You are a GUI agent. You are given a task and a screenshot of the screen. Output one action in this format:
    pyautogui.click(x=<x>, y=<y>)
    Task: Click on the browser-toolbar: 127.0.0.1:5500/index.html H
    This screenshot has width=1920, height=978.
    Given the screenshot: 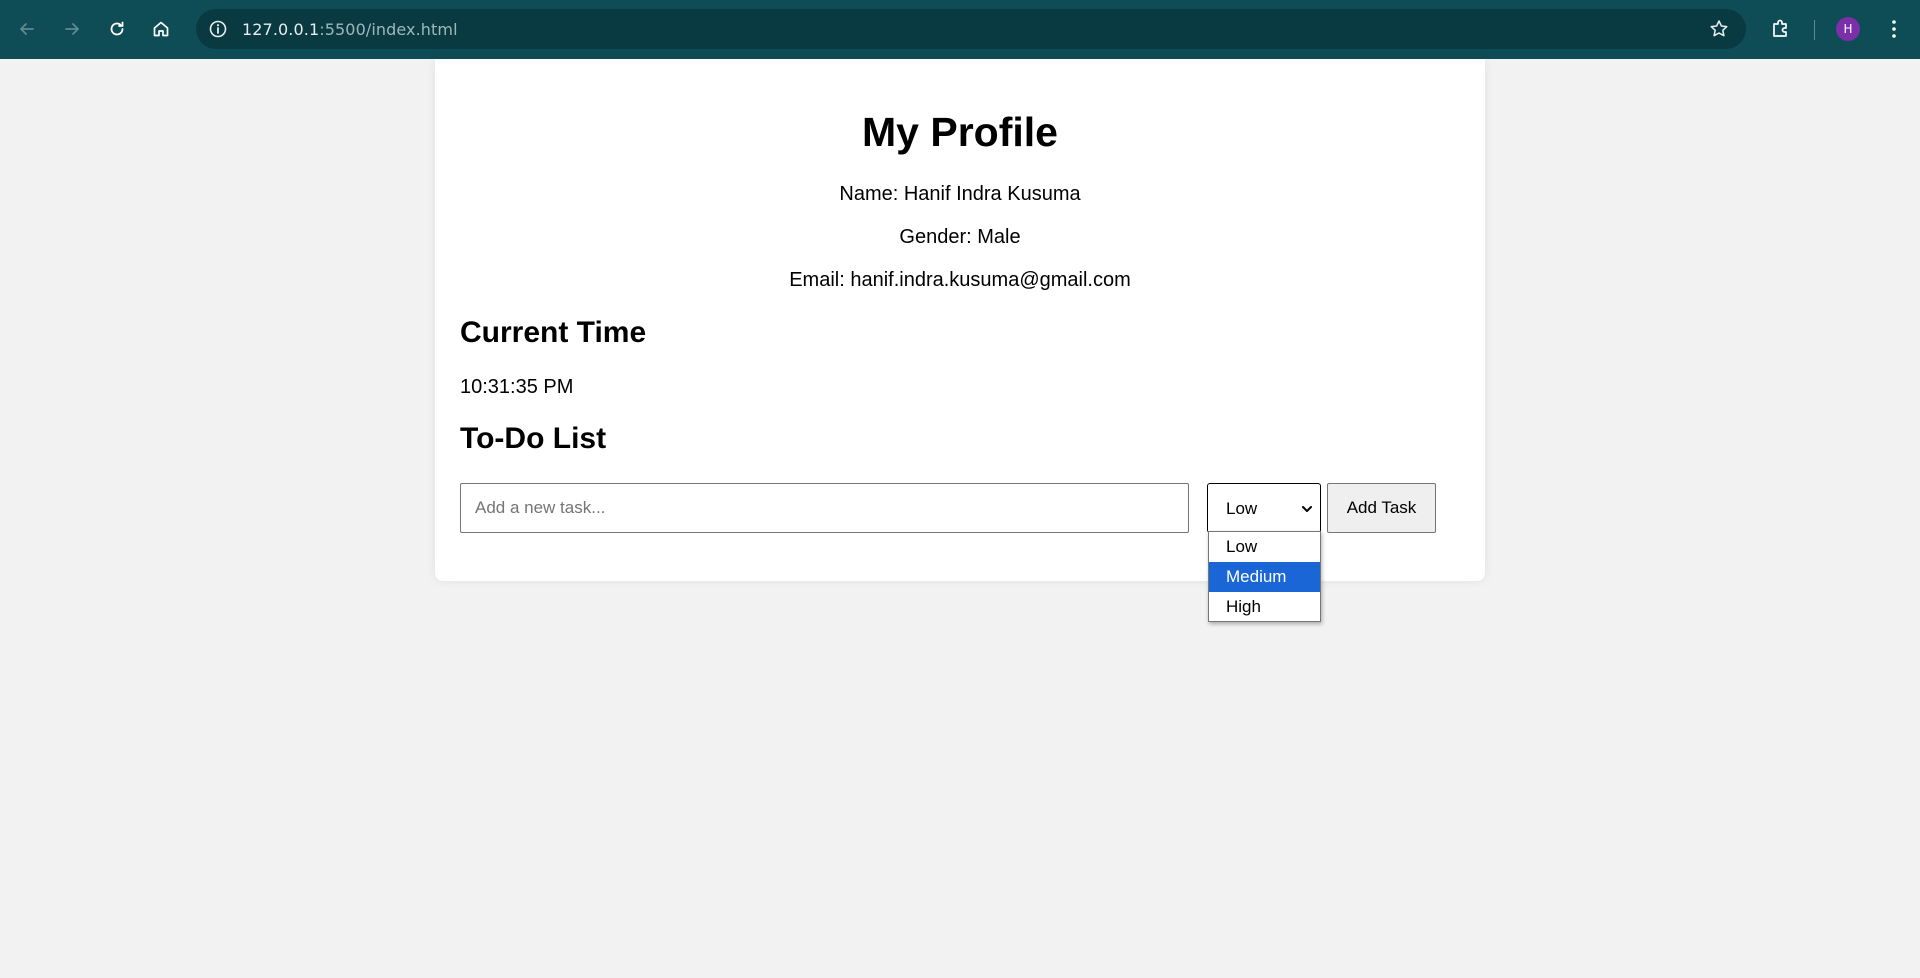 What is the action you would take?
    pyautogui.click(x=960, y=29)
    